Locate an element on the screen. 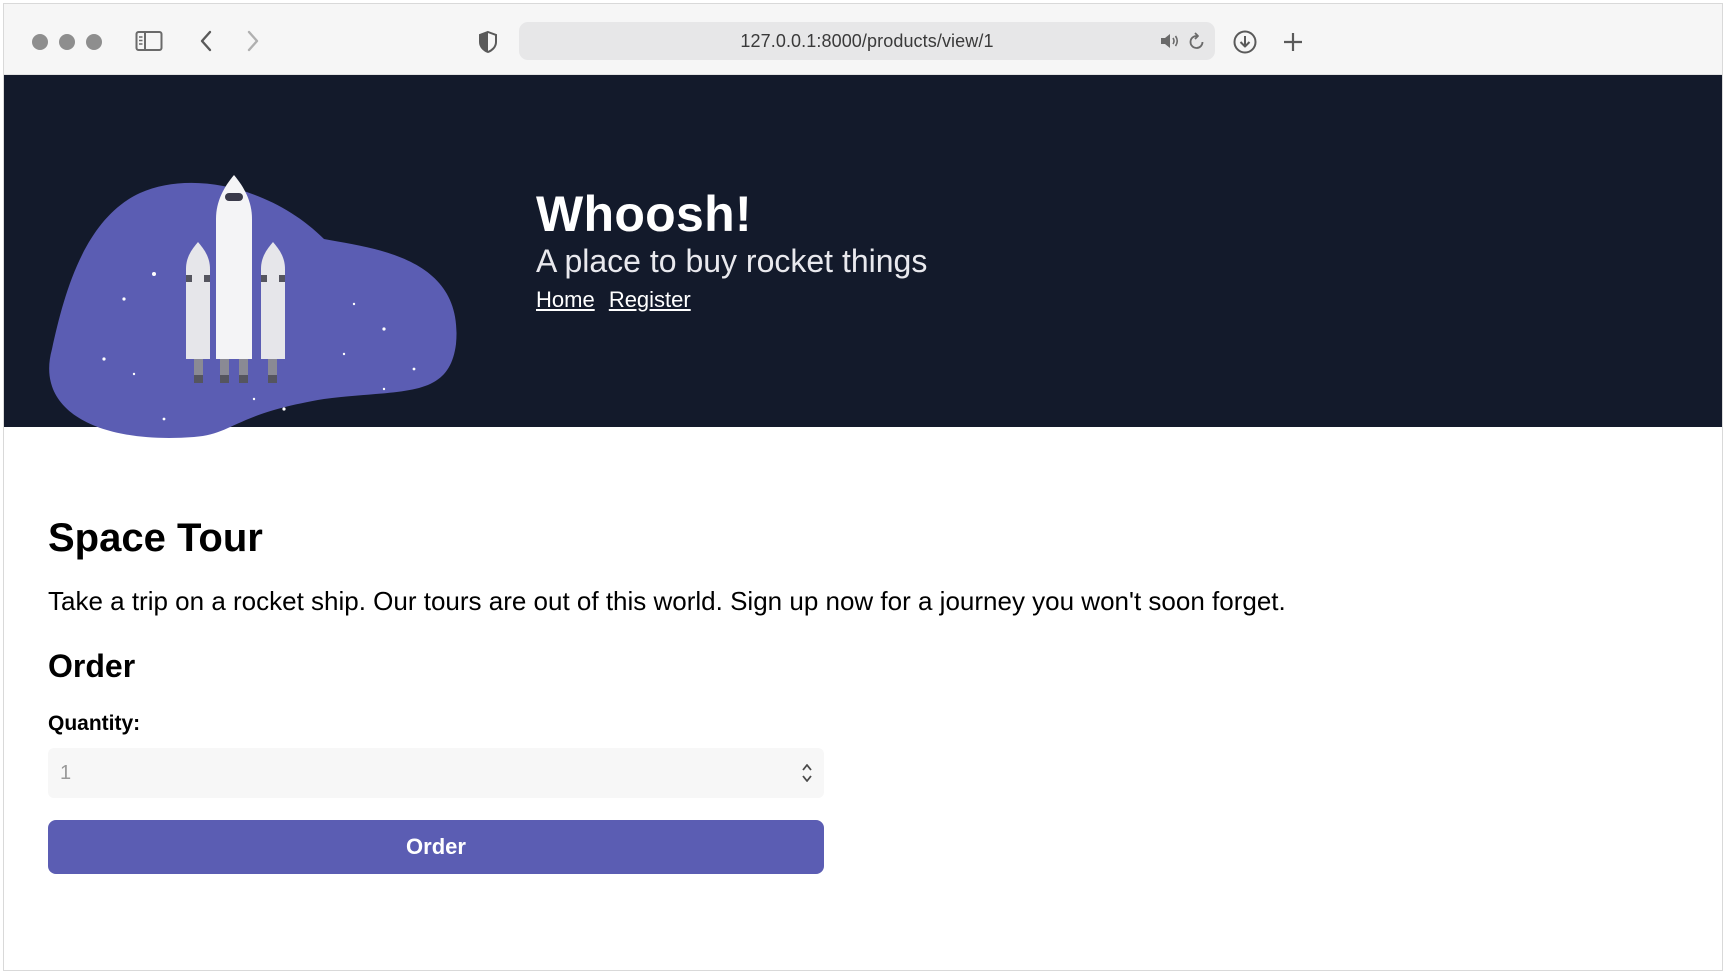 This screenshot has width=1726, height=974. quantity-input is located at coordinates (436, 773).